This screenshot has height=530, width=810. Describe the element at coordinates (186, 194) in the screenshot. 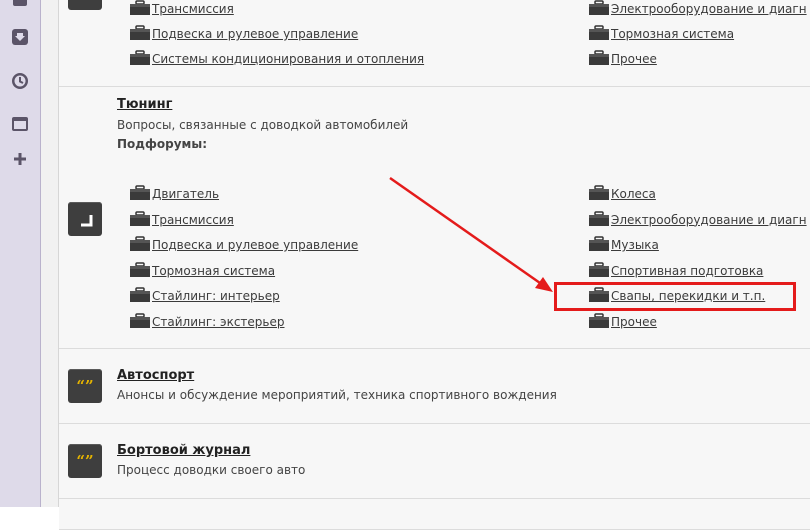

I see `subforum-label: Двигатель` at that location.